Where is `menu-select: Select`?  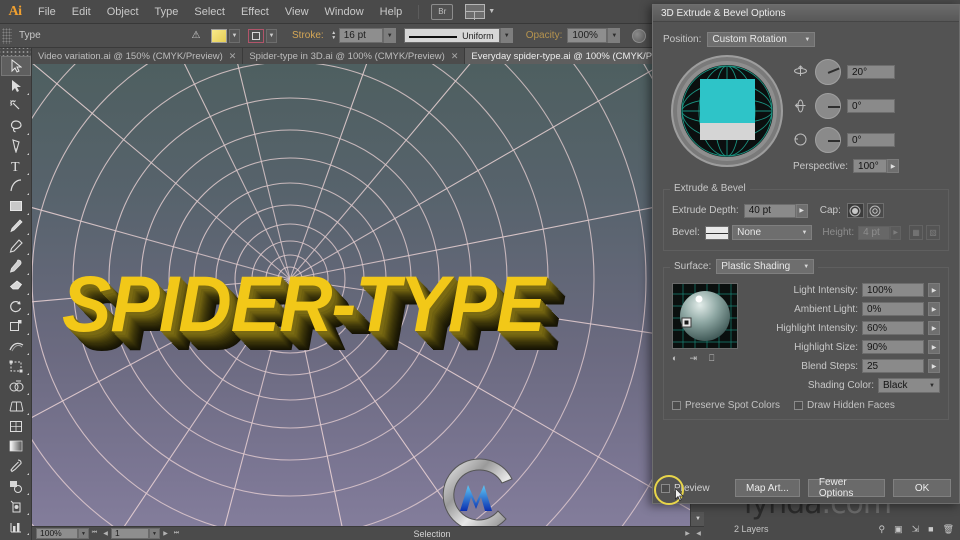 menu-select: Select is located at coordinates (209, 12).